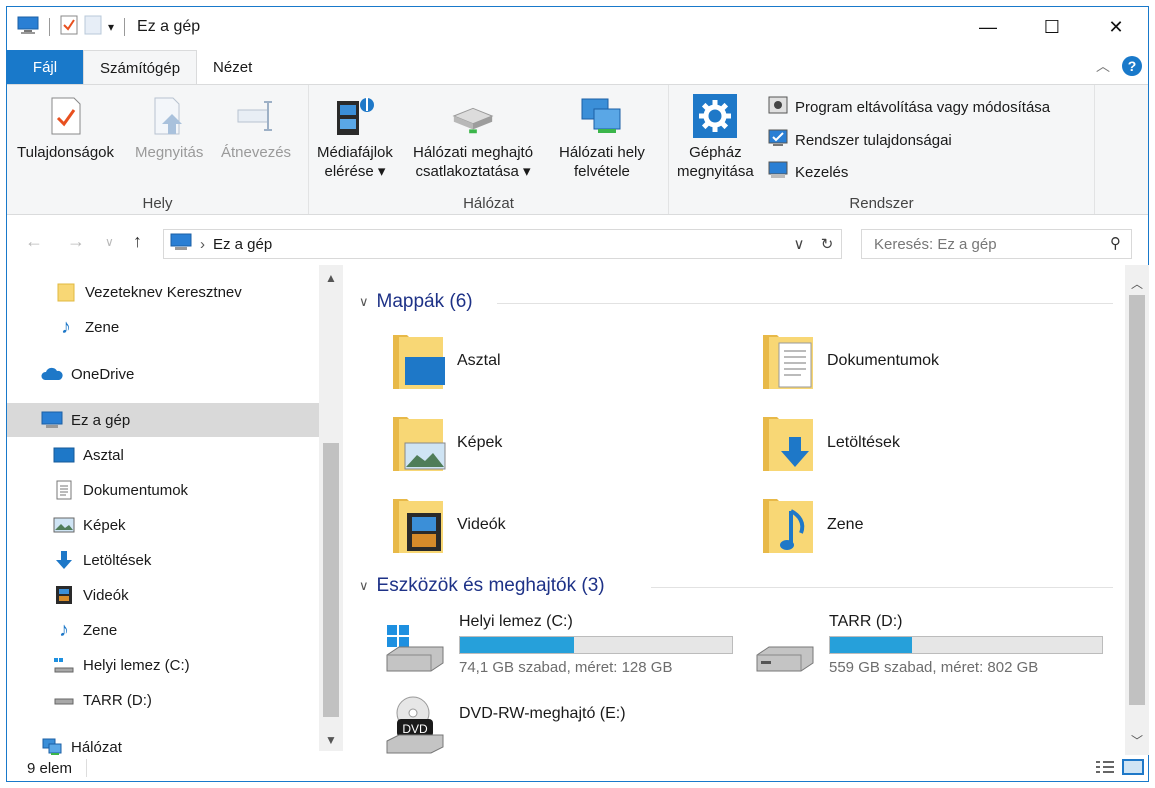 The image size is (1155, 788). Describe the element at coordinates (863, 442) in the screenshot. I see `folder-label: Letöltések` at that location.